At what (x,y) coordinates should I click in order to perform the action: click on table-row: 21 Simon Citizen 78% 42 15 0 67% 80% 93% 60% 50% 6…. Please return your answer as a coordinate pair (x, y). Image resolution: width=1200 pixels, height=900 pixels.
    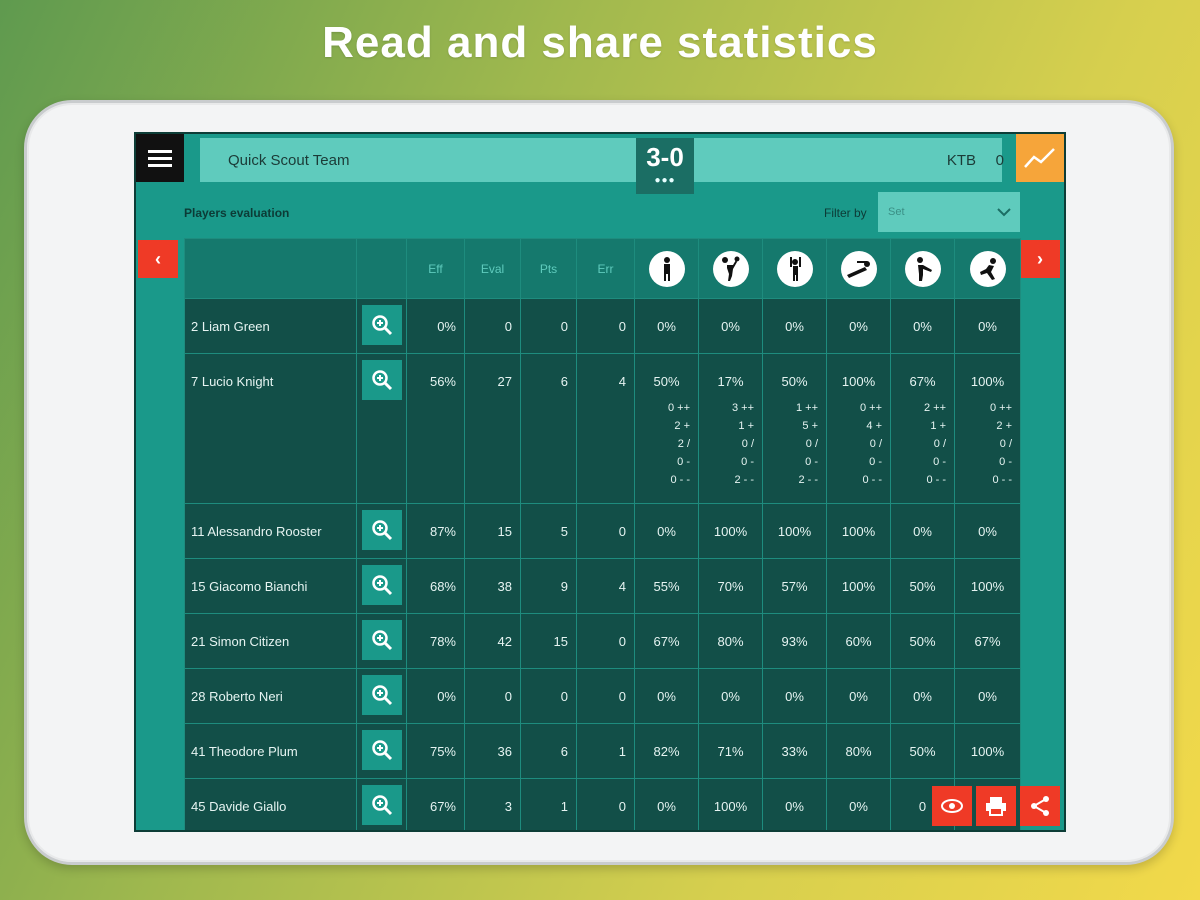
    Looking at the image, I should click on (602, 641).